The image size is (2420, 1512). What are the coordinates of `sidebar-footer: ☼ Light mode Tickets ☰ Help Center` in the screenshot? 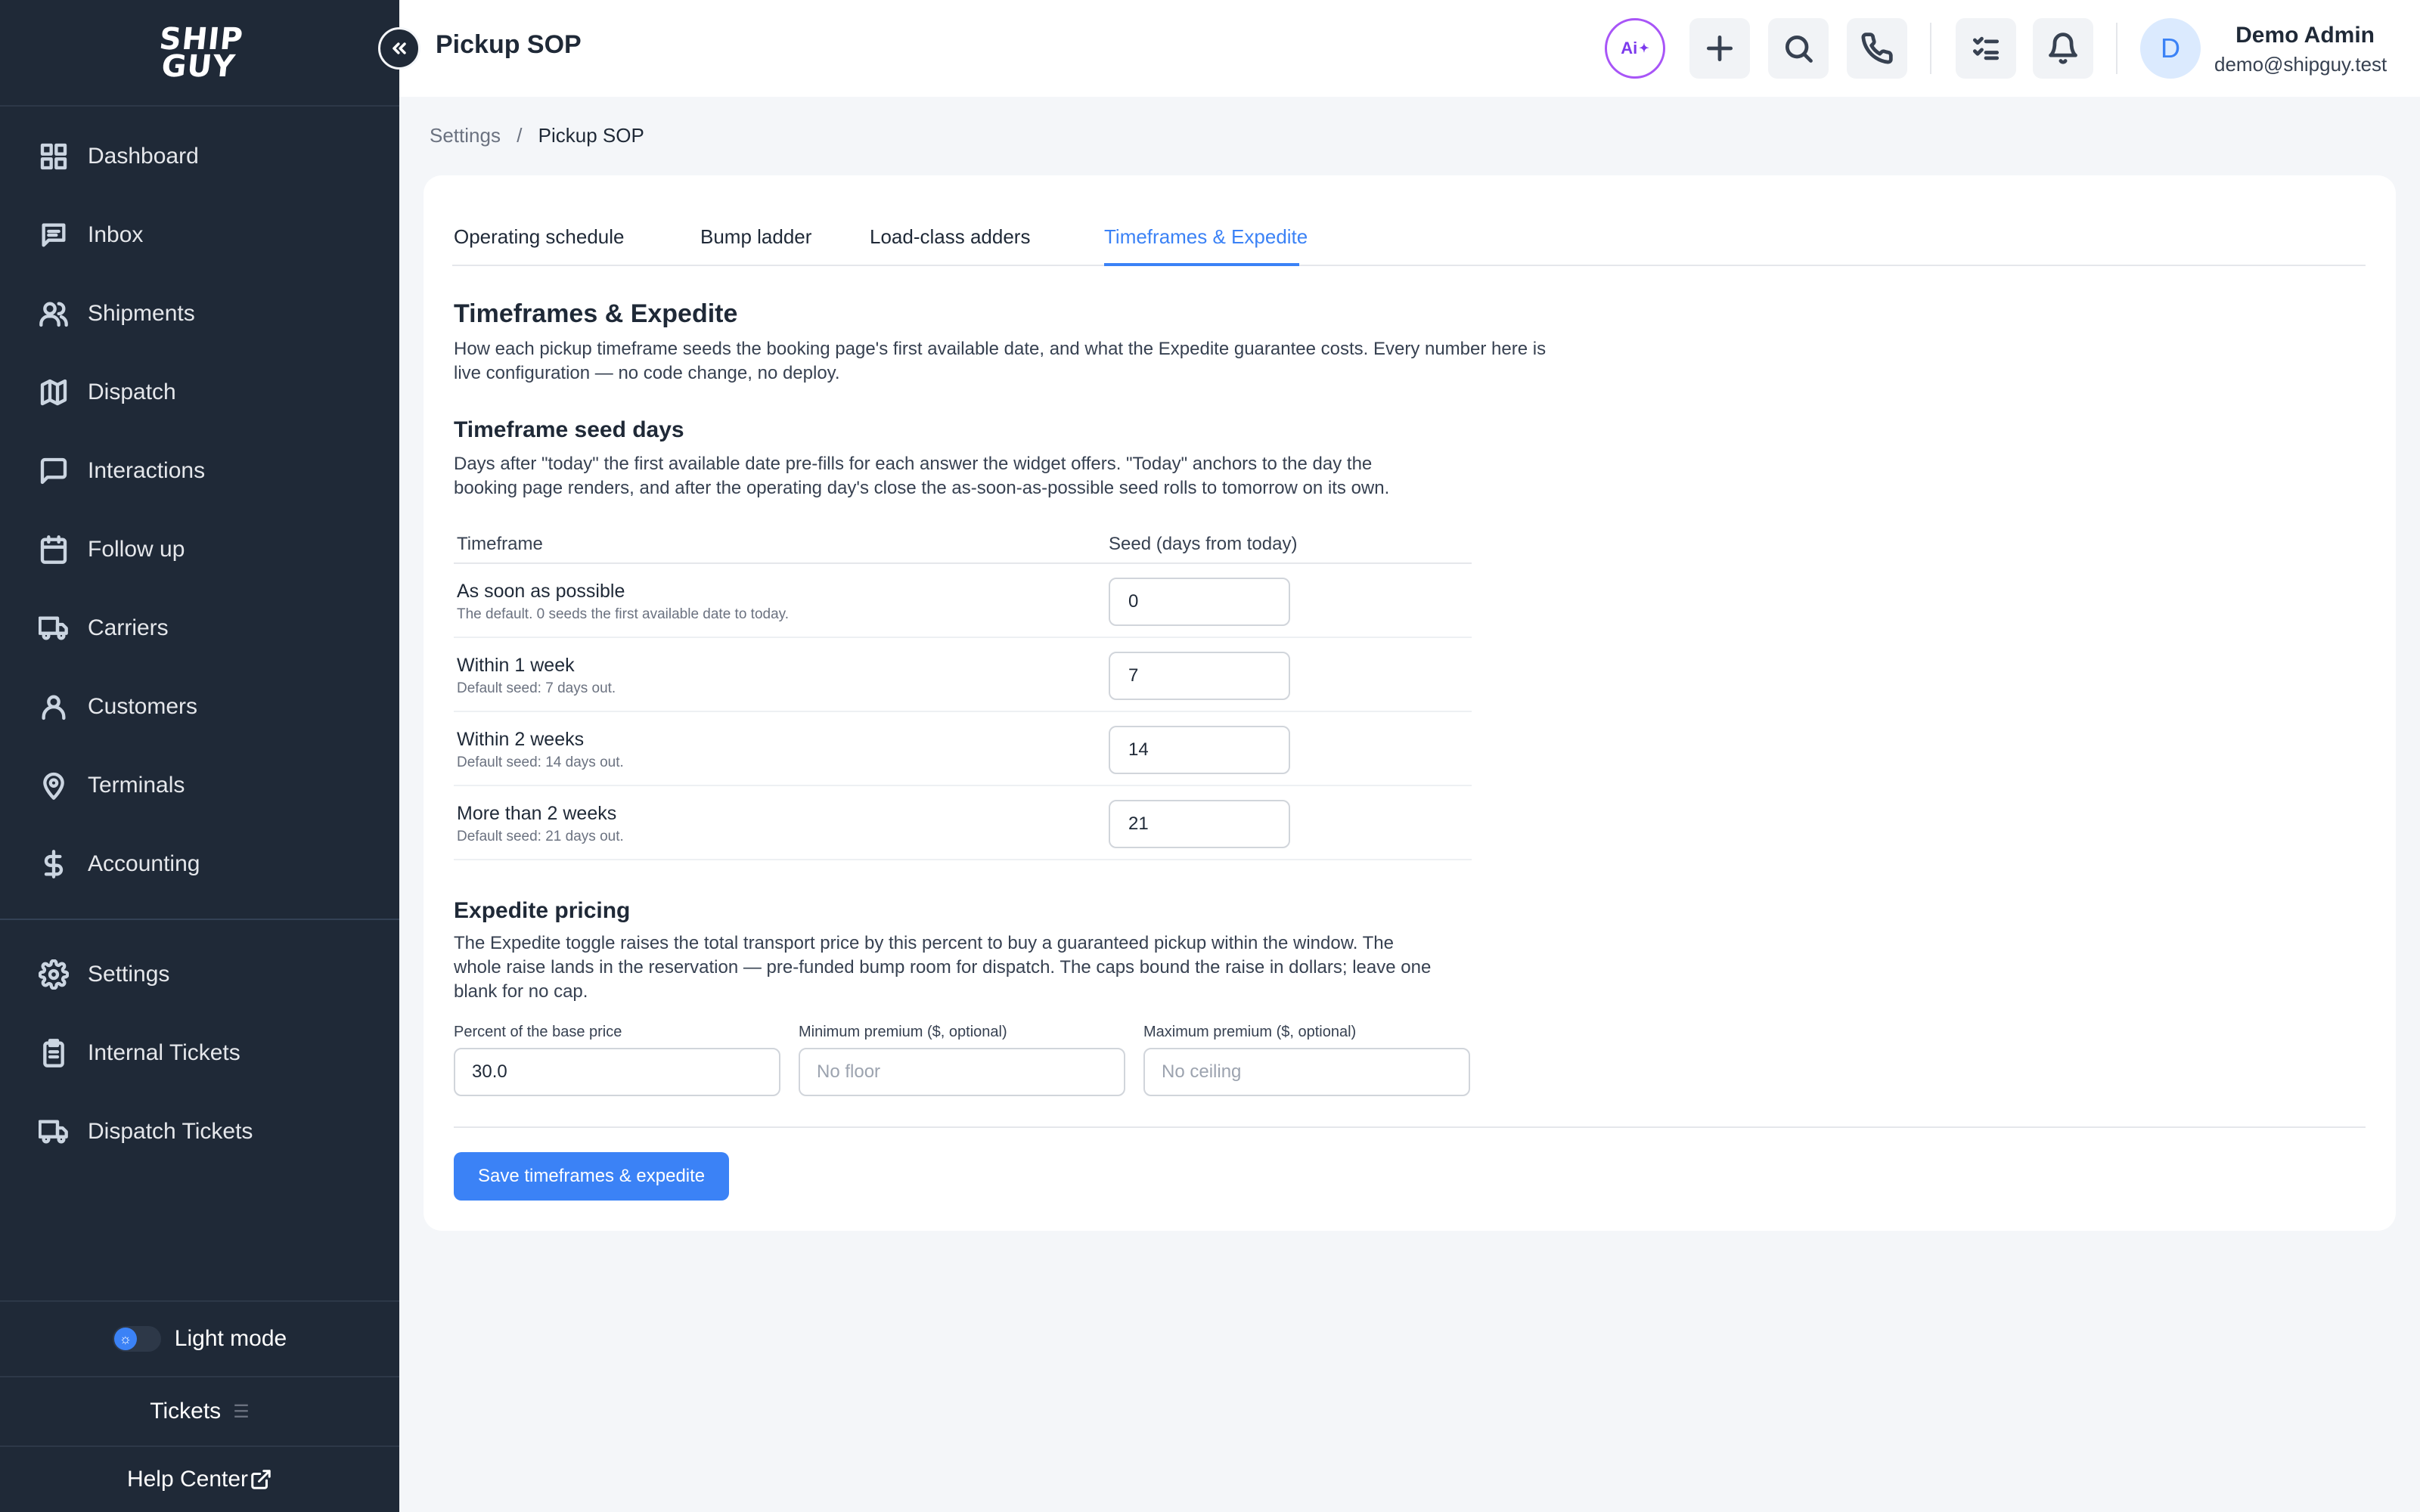 It's located at (199, 1406).